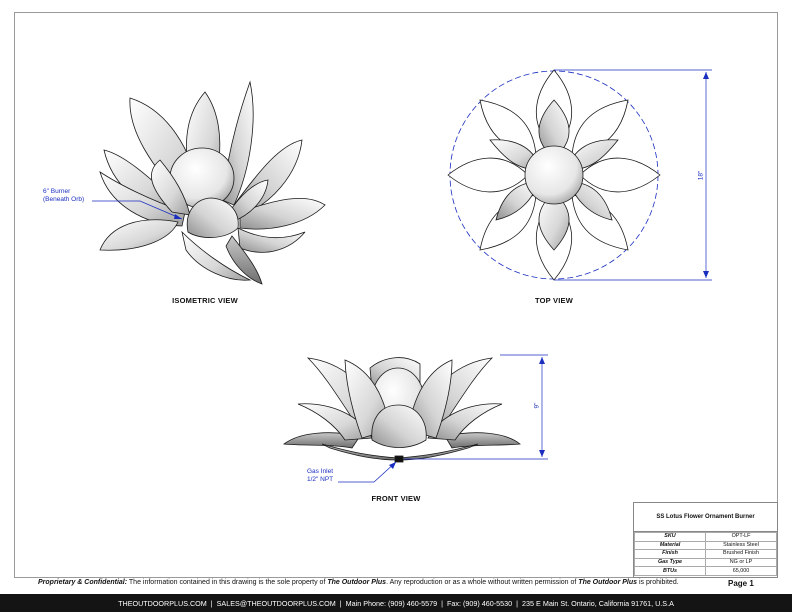 The image size is (792, 612). Describe the element at coordinates (399, 459) in the screenshot. I see `gas-inlet-fitting` at that location.